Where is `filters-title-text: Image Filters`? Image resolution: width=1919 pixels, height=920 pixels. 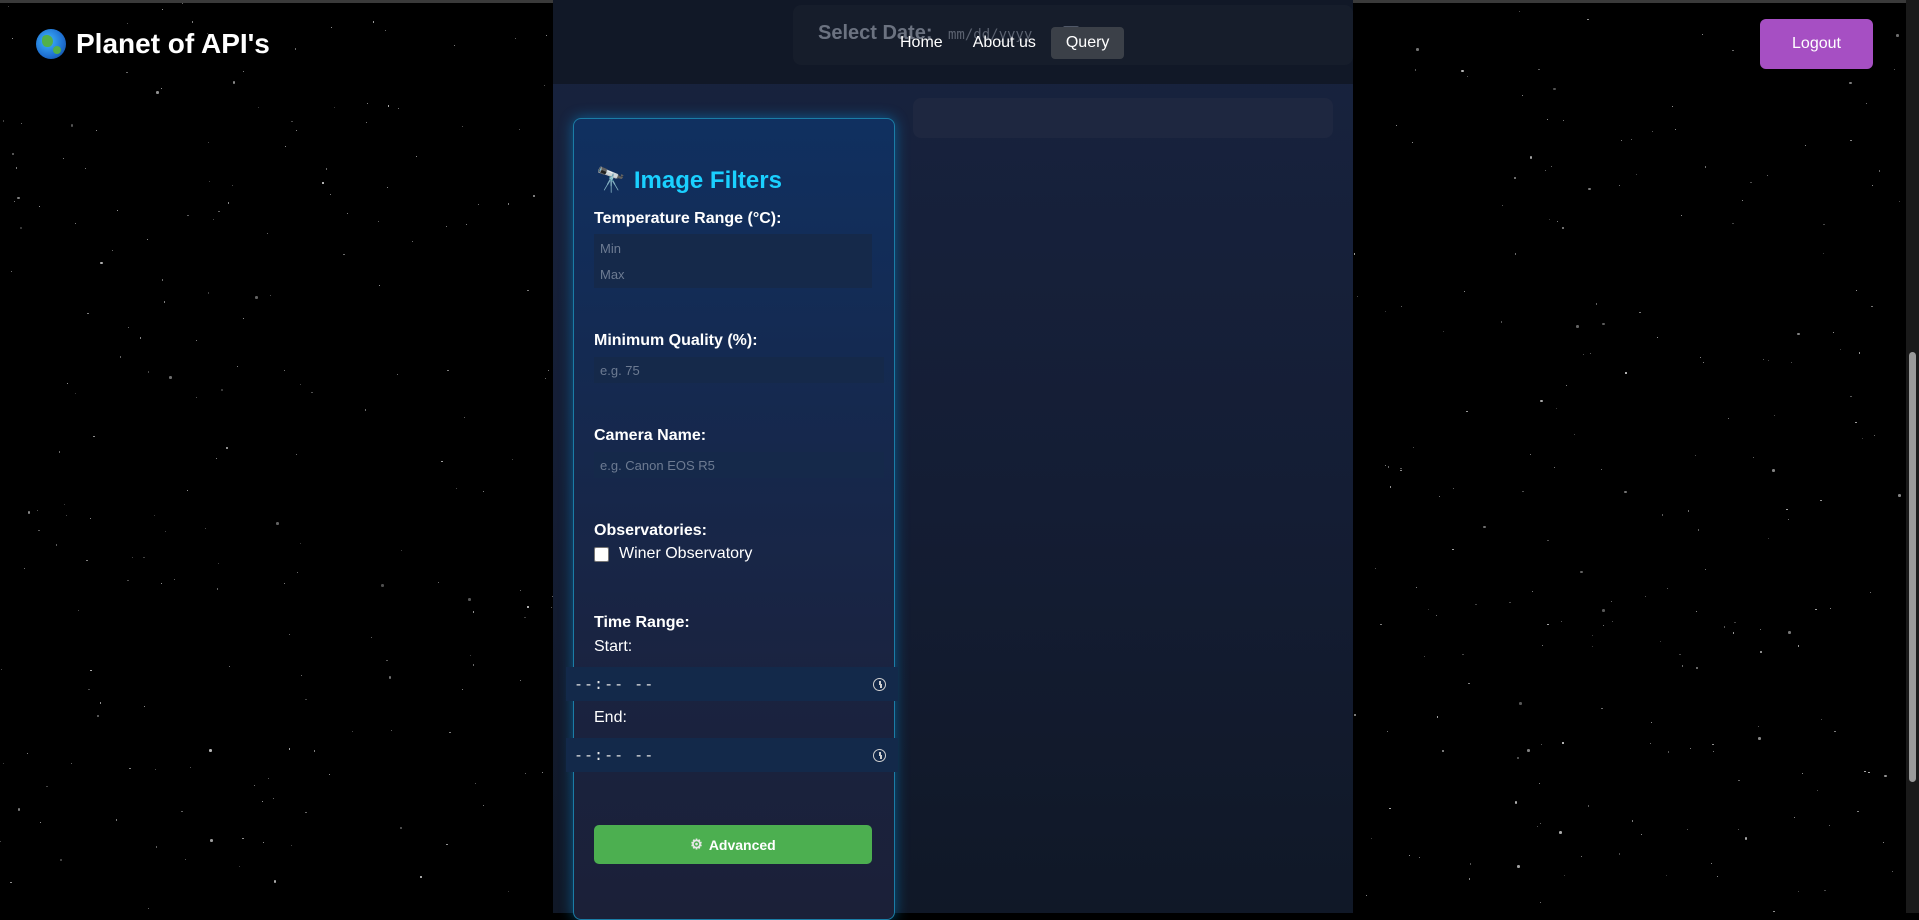 filters-title-text: Image Filters is located at coordinates (707, 180).